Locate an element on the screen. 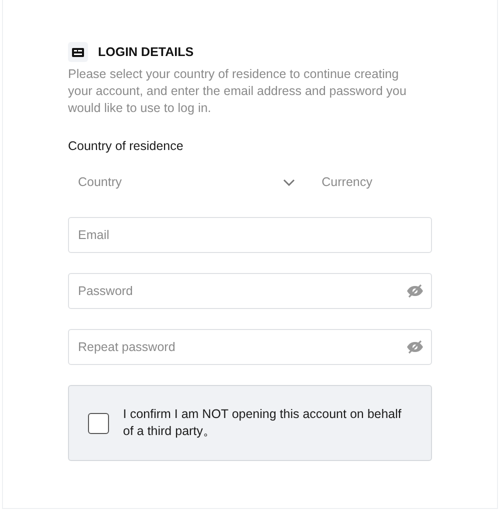 The image size is (502, 511). chevron-down-icon is located at coordinates (288, 182).